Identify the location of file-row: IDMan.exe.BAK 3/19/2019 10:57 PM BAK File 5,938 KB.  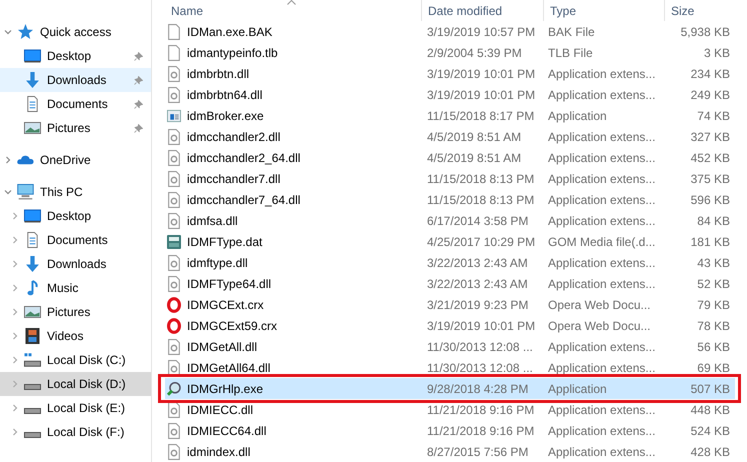
(450, 31).